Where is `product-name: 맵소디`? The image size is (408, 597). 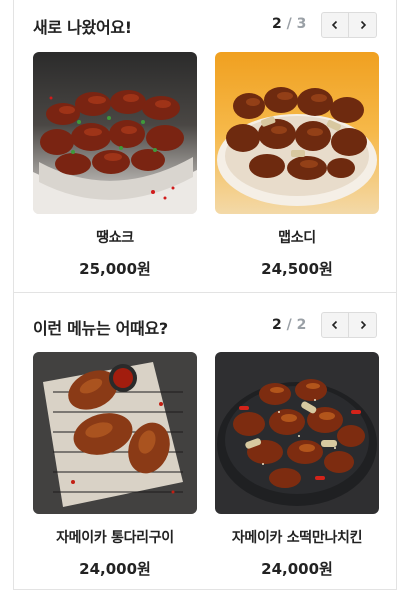 product-name: 맵소디 is located at coordinates (297, 237).